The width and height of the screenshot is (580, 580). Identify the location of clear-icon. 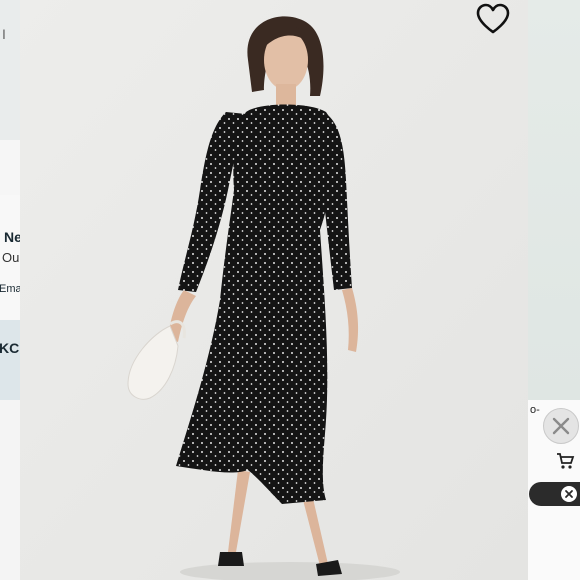
(569, 494).